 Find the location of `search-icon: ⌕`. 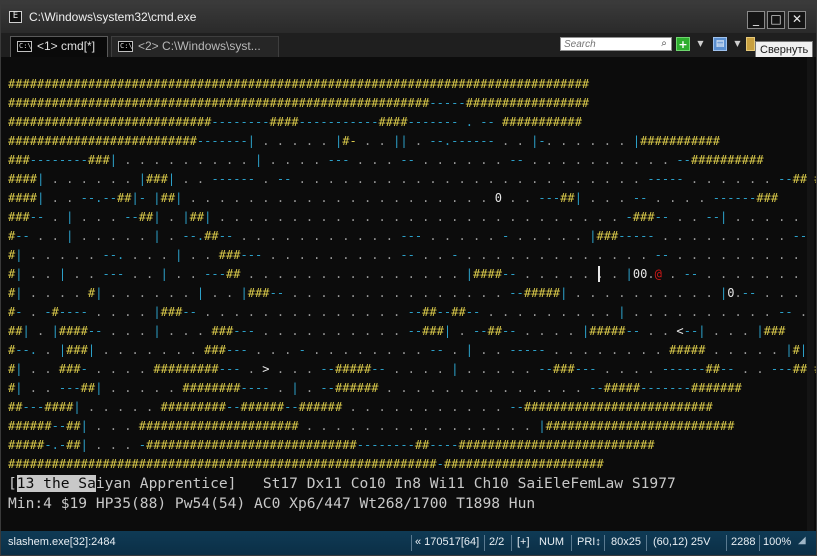

search-icon: ⌕ is located at coordinates (664, 44).